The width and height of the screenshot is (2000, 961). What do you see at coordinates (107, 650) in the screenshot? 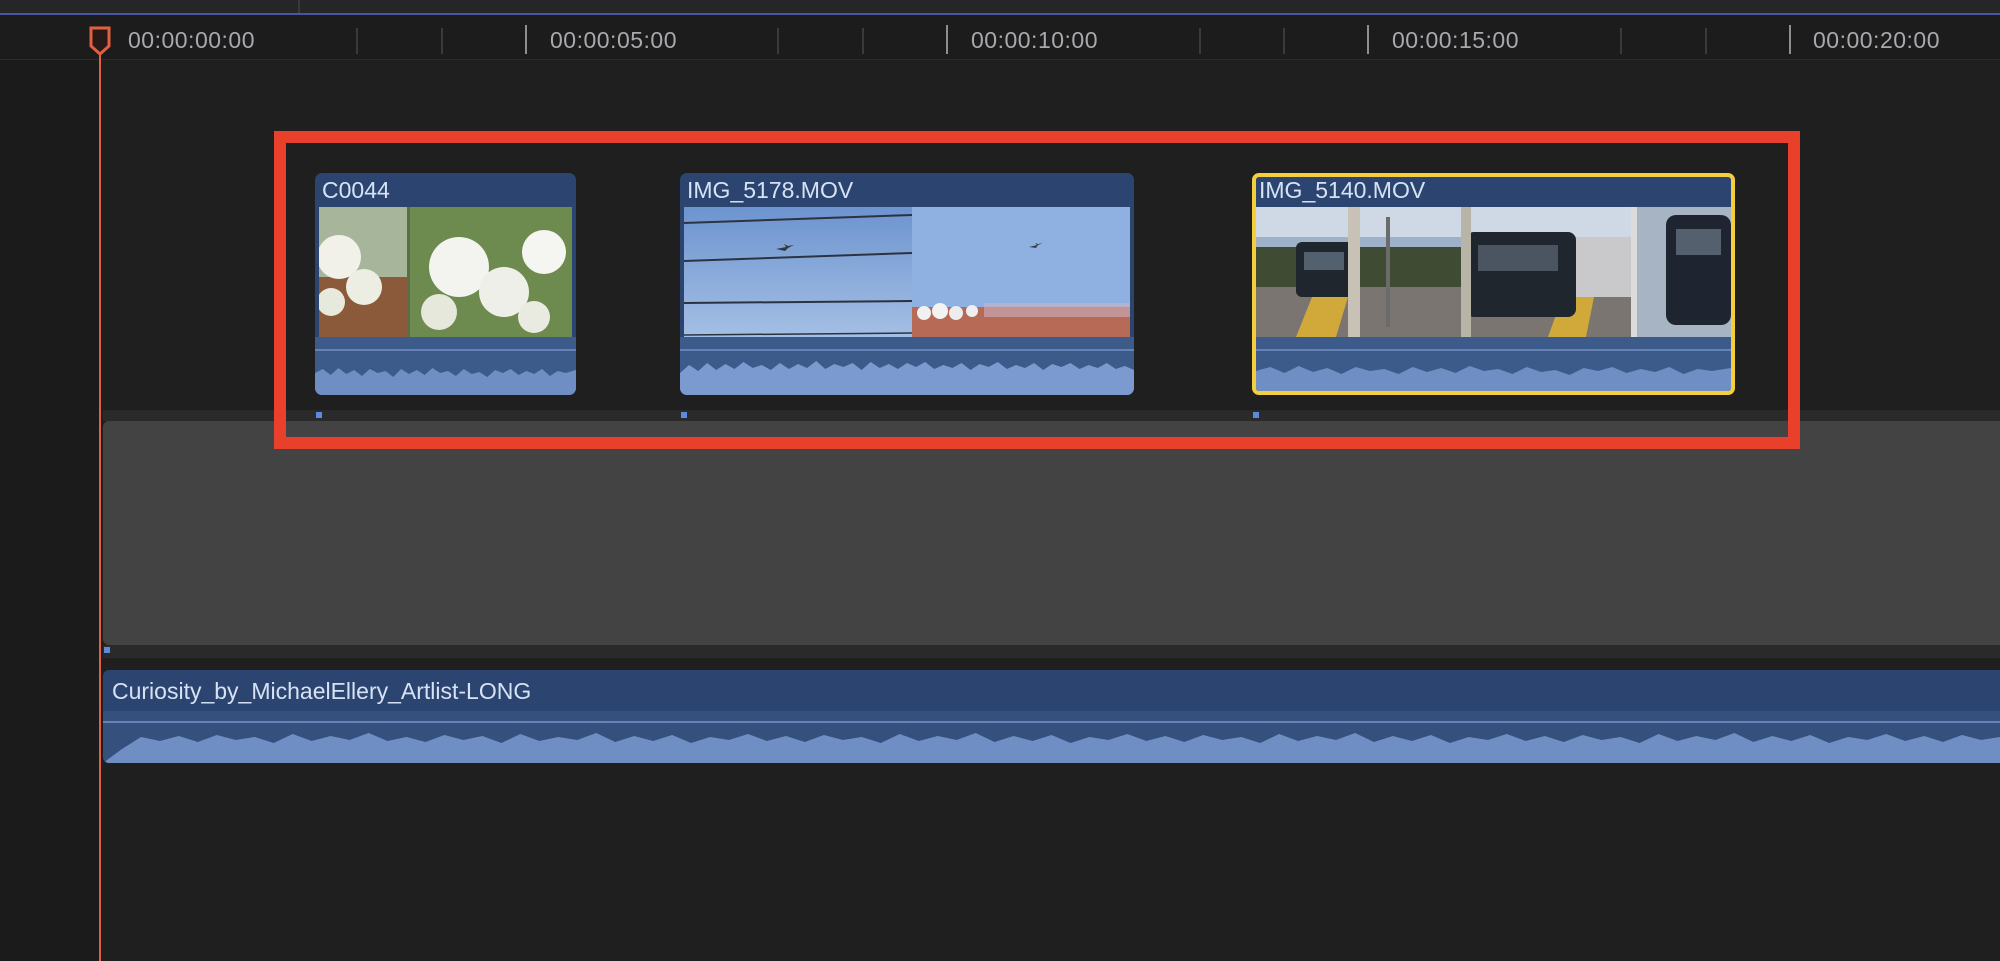
I see `connection-marker` at bounding box center [107, 650].